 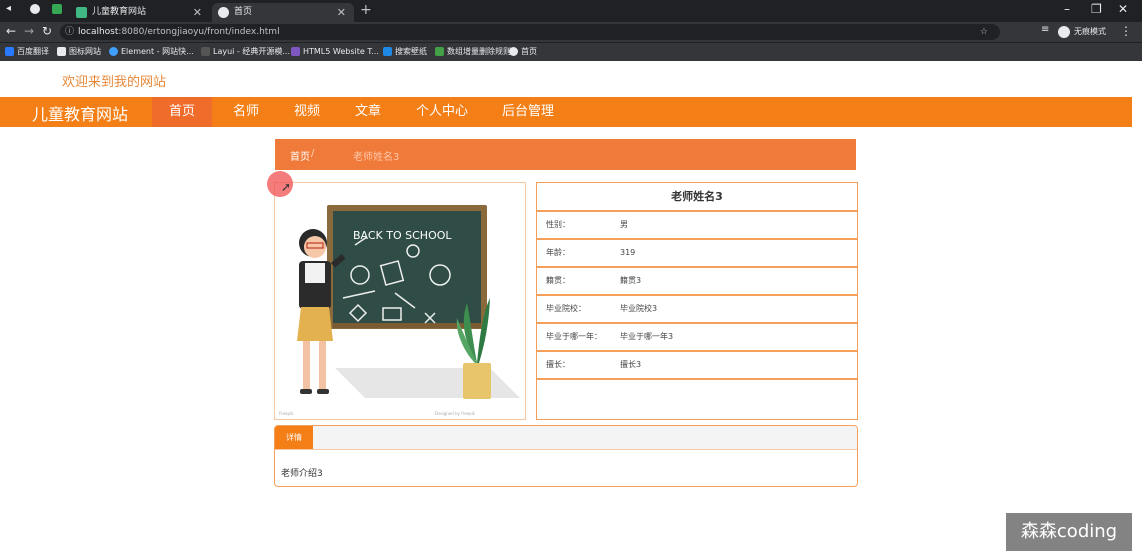 I want to click on nav-item-articles: 文章, so click(x=368, y=112).